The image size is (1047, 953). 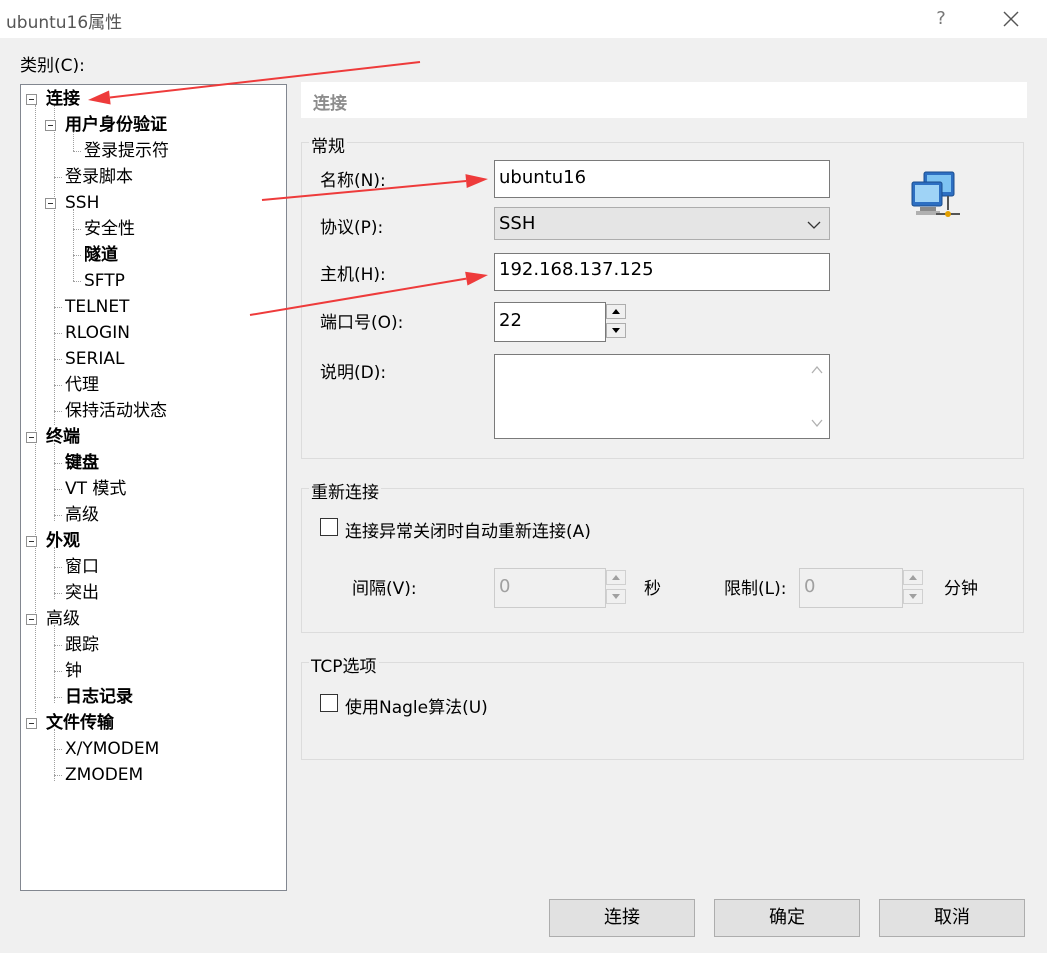 I want to click on tree-item: 日志记录, so click(x=99, y=697).